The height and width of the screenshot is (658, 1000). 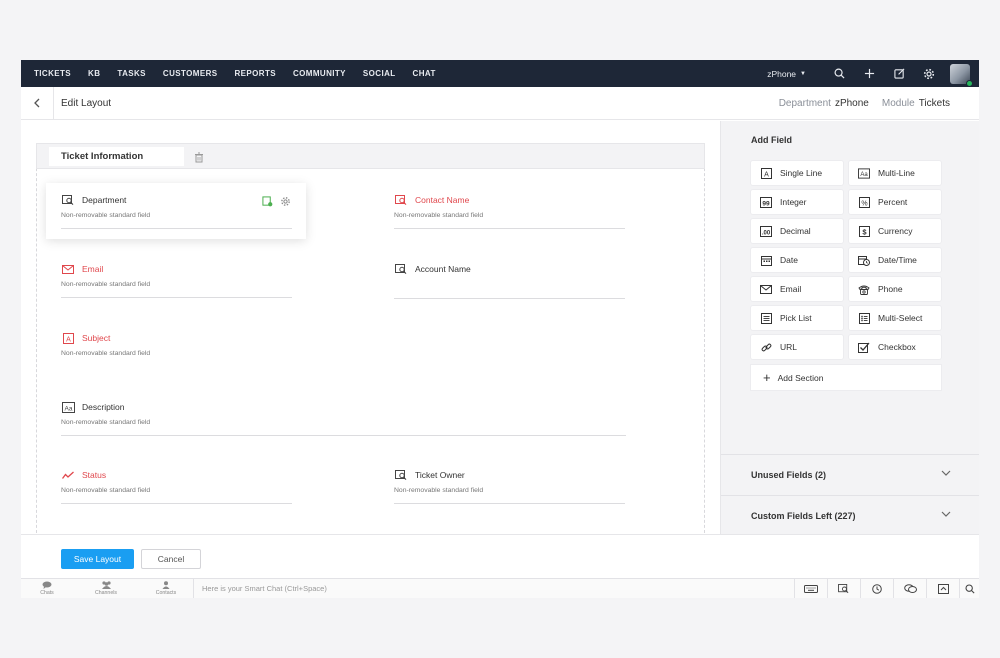 What do you see at coordinates (766, 347) in the screenshot?
I see `link-icon` at bounding box center [766, 347].